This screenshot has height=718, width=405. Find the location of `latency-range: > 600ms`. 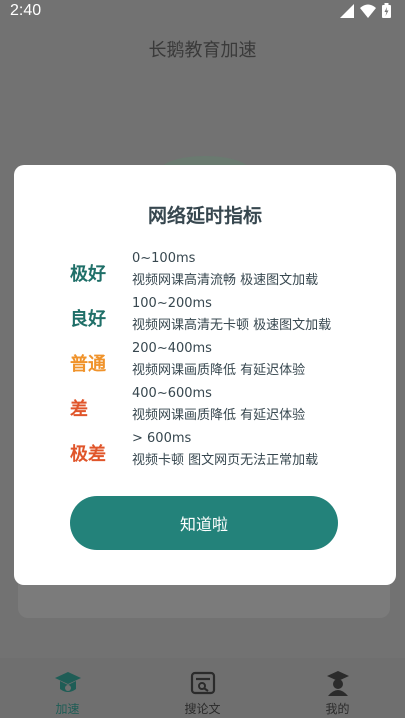

latency-range: > 600ms is located at coordinates (162, 438).